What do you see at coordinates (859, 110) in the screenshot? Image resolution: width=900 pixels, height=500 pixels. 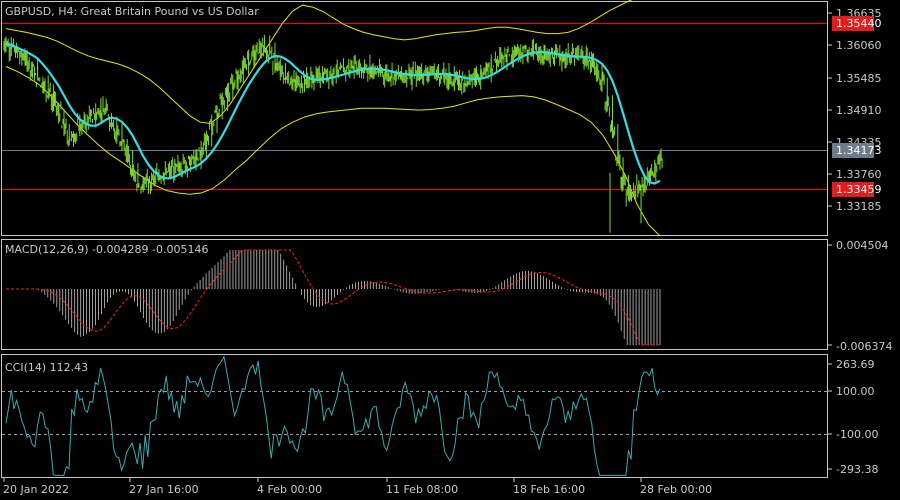 I see `price-tick: 1.34910` at bounding box center [859, 110].